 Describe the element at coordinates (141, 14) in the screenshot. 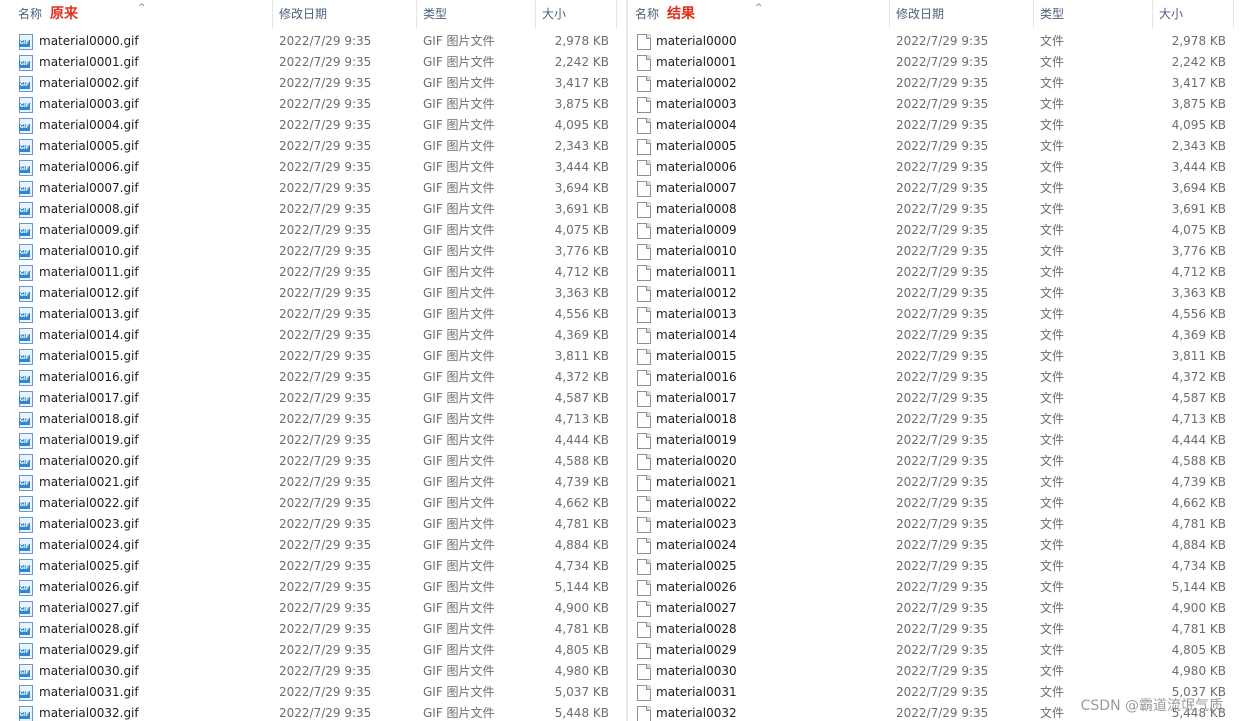

I see `column-header-name: 名称 原来 ^` at that location.